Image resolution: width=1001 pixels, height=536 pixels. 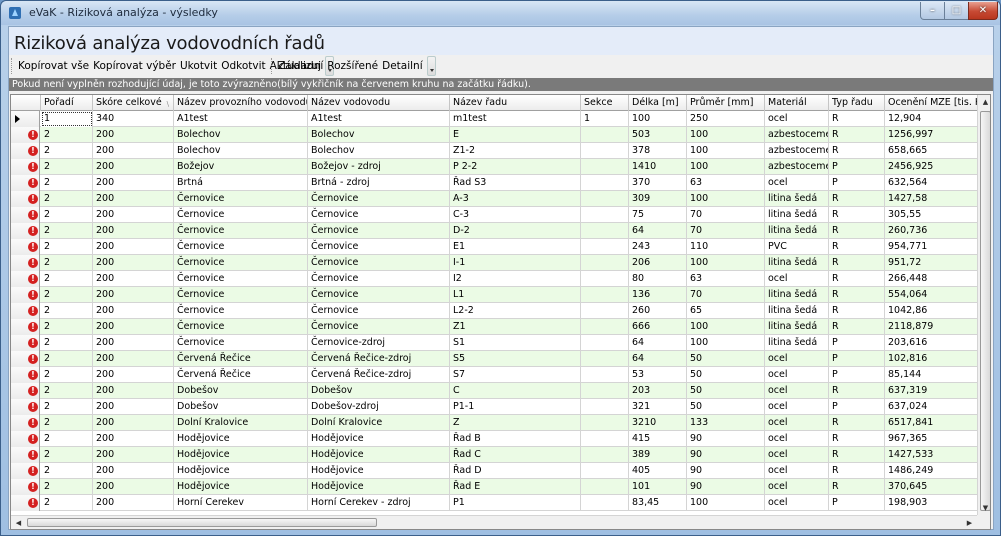 I want to click on cell-water-network: Dobešov, so click(x=379, y=391).